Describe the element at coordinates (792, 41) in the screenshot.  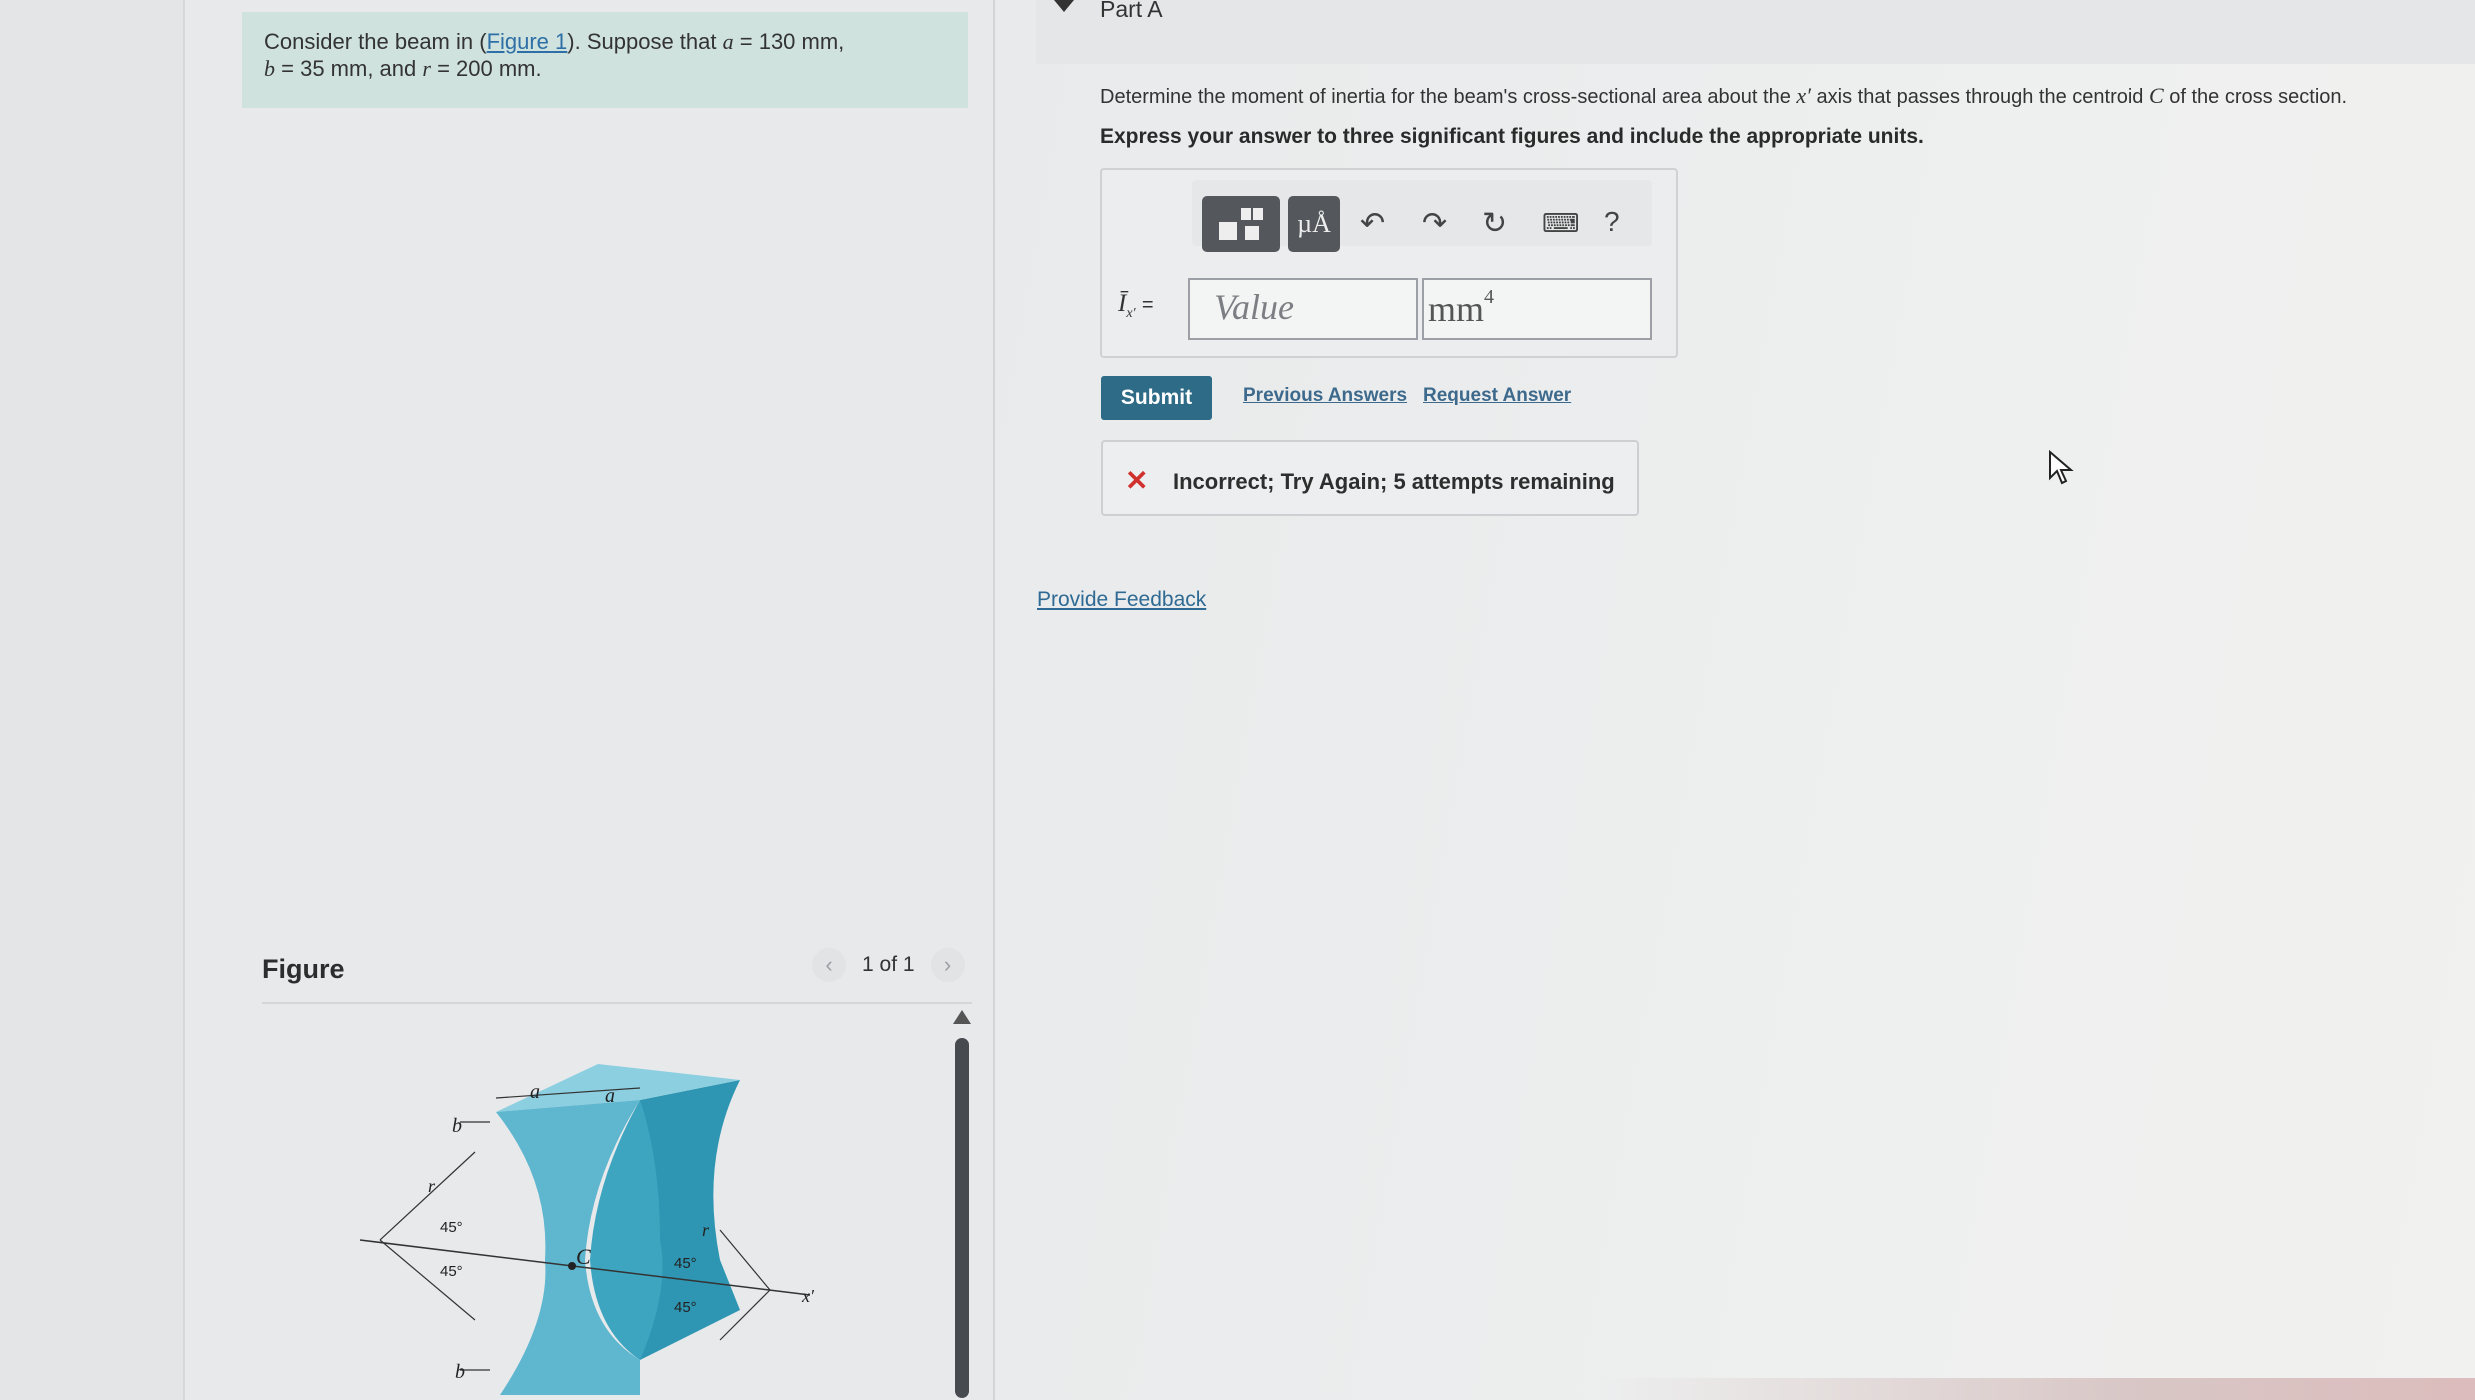
I see `value-a: = 130 mm,` at that location.